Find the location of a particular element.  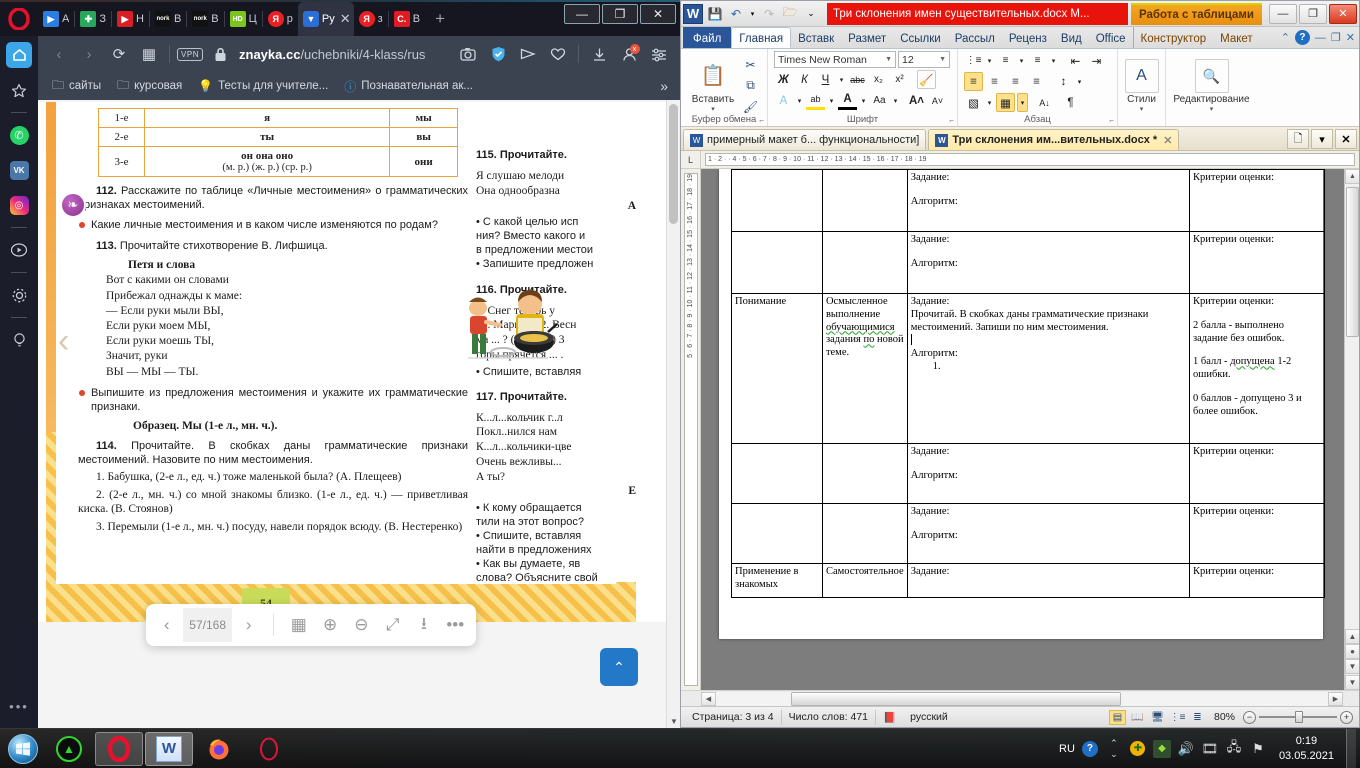

show-desktop-button is located at coordinates (1351, 748).